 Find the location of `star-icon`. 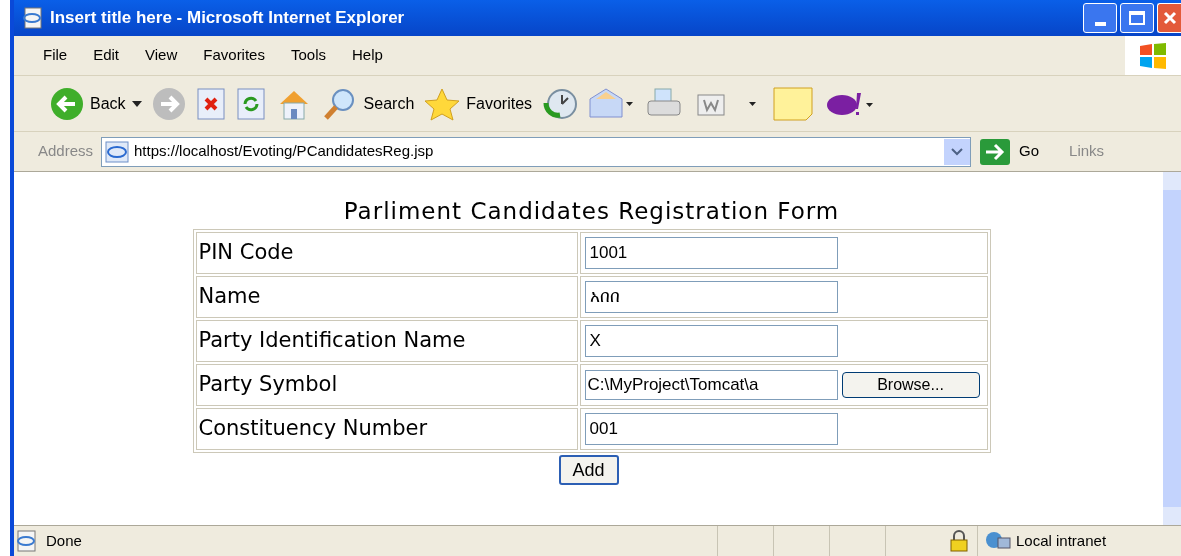

star-icon is located at coordinates (442, 103).